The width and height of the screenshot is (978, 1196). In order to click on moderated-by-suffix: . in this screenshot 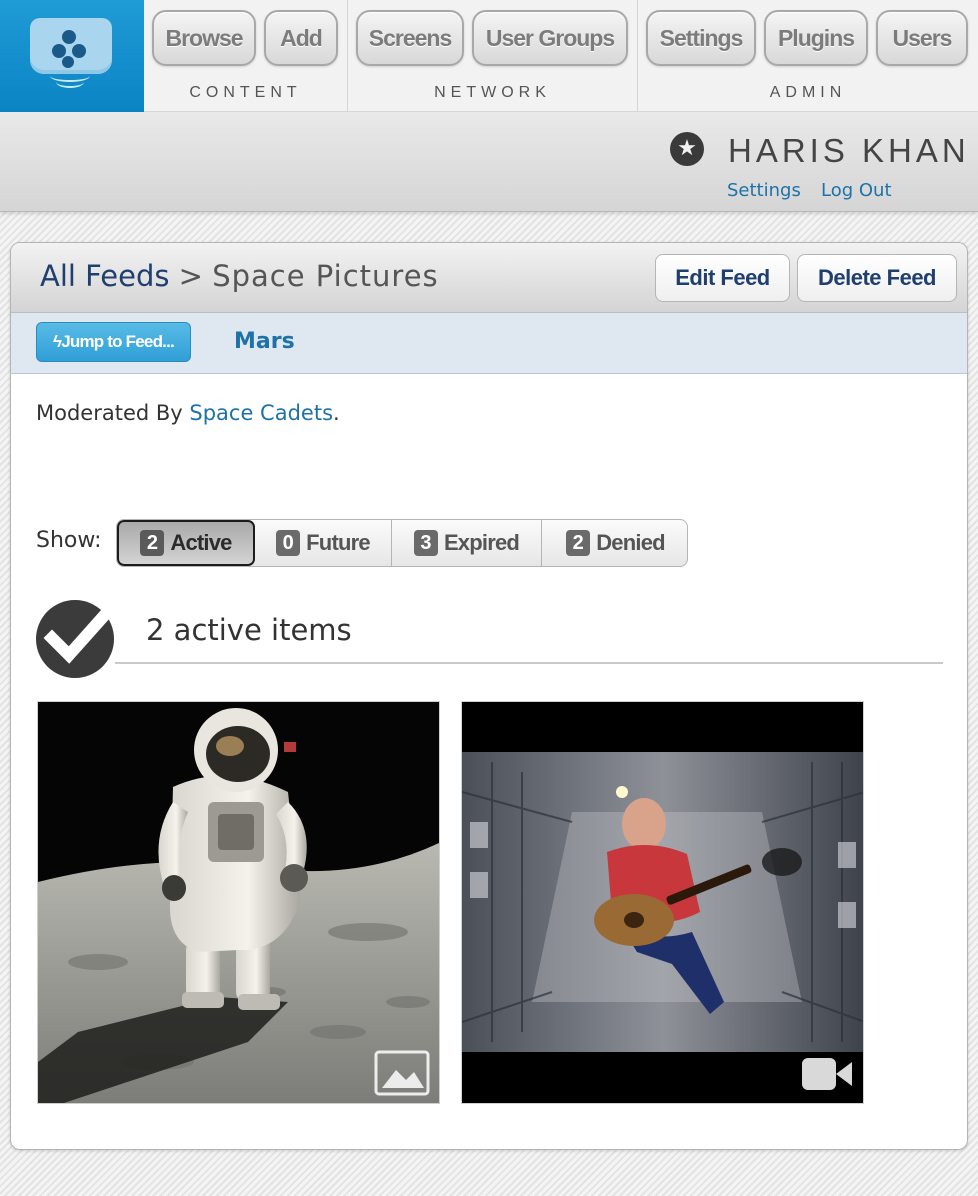, I will do `click(336, 413)`.